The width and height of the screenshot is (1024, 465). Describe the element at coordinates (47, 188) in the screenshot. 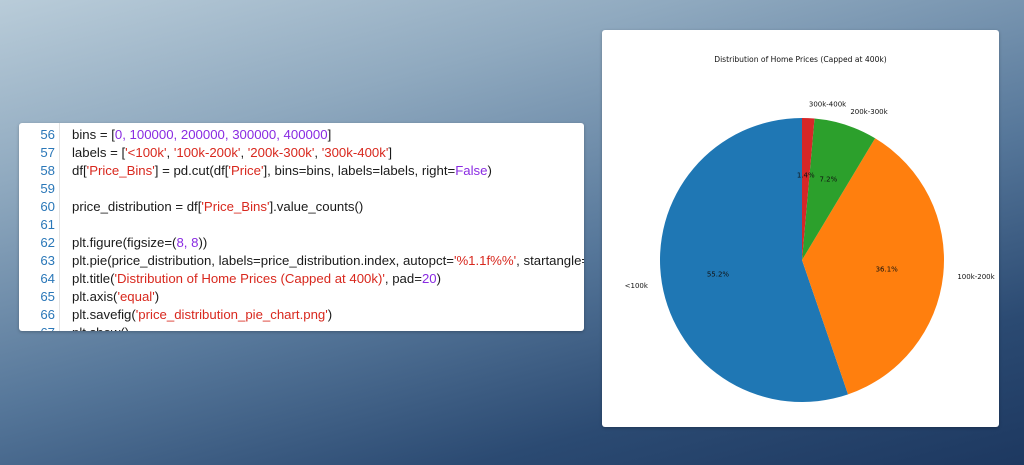

I see `line-number: 59` at that location.